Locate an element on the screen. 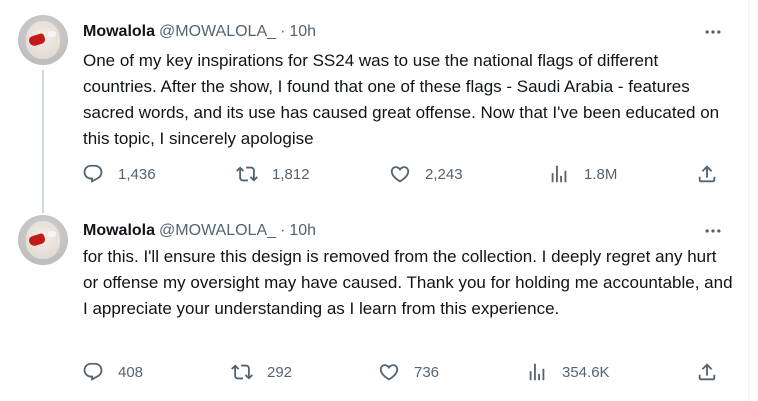  views-button: 1.8M is located at coordinates (582, 174).